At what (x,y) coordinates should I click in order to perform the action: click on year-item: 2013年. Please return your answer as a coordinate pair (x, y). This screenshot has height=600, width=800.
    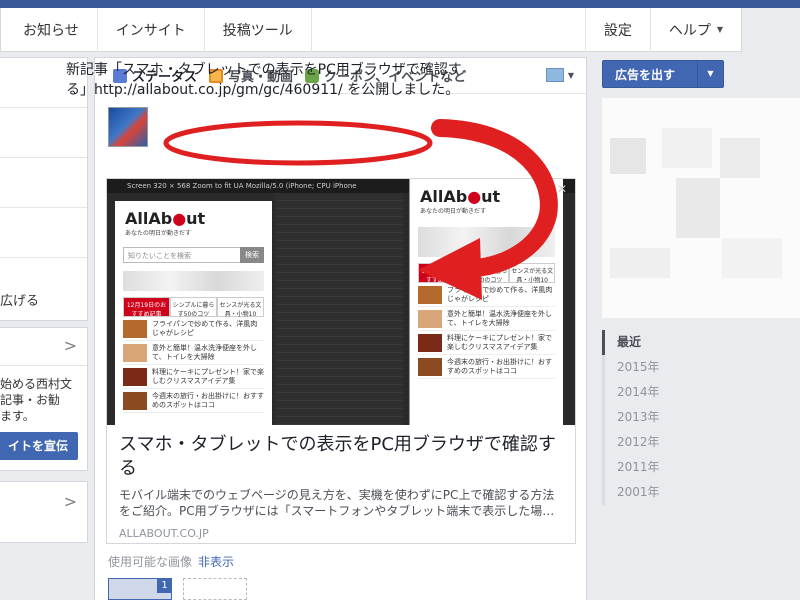
    Looking at the image, I should click on (652, 417).